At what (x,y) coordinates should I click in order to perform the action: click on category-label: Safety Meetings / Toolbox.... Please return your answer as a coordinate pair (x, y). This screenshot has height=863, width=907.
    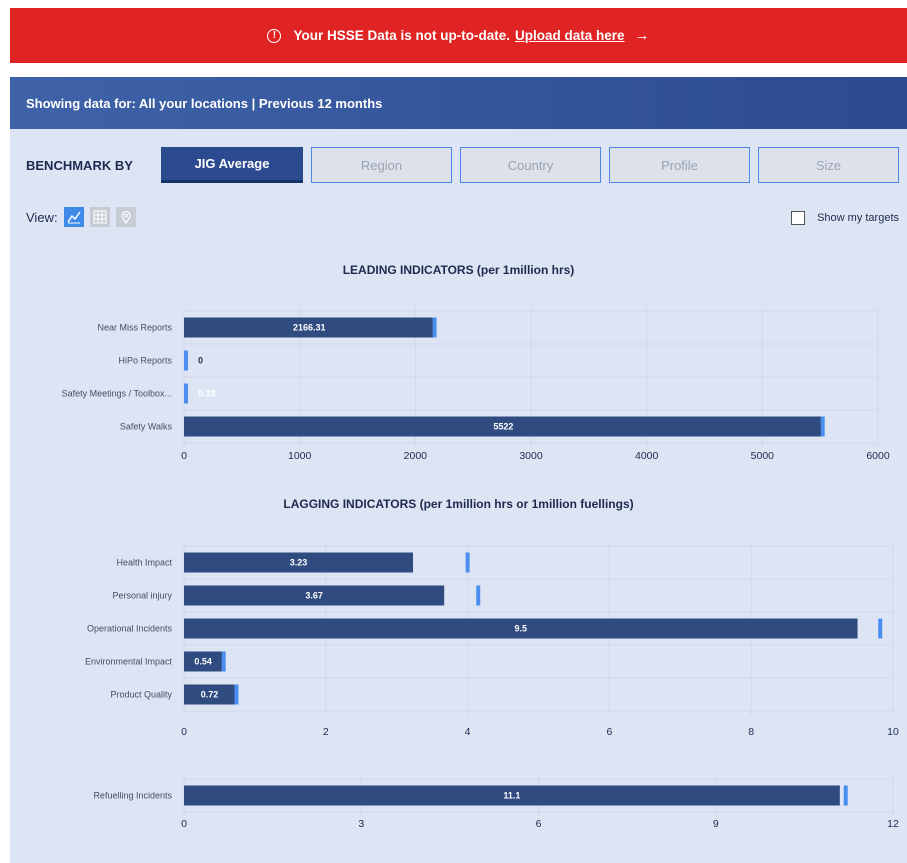
    Looking at the image, I should click on (117, 394).